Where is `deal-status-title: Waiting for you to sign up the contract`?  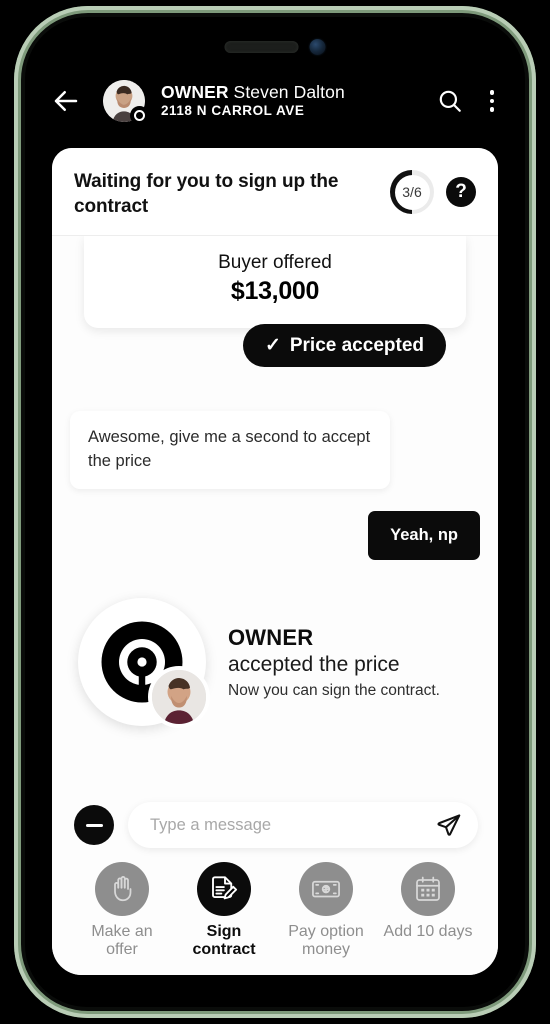 deal-status-title: Waiting for you to sign up the contract is located at coordinates (206, 194).